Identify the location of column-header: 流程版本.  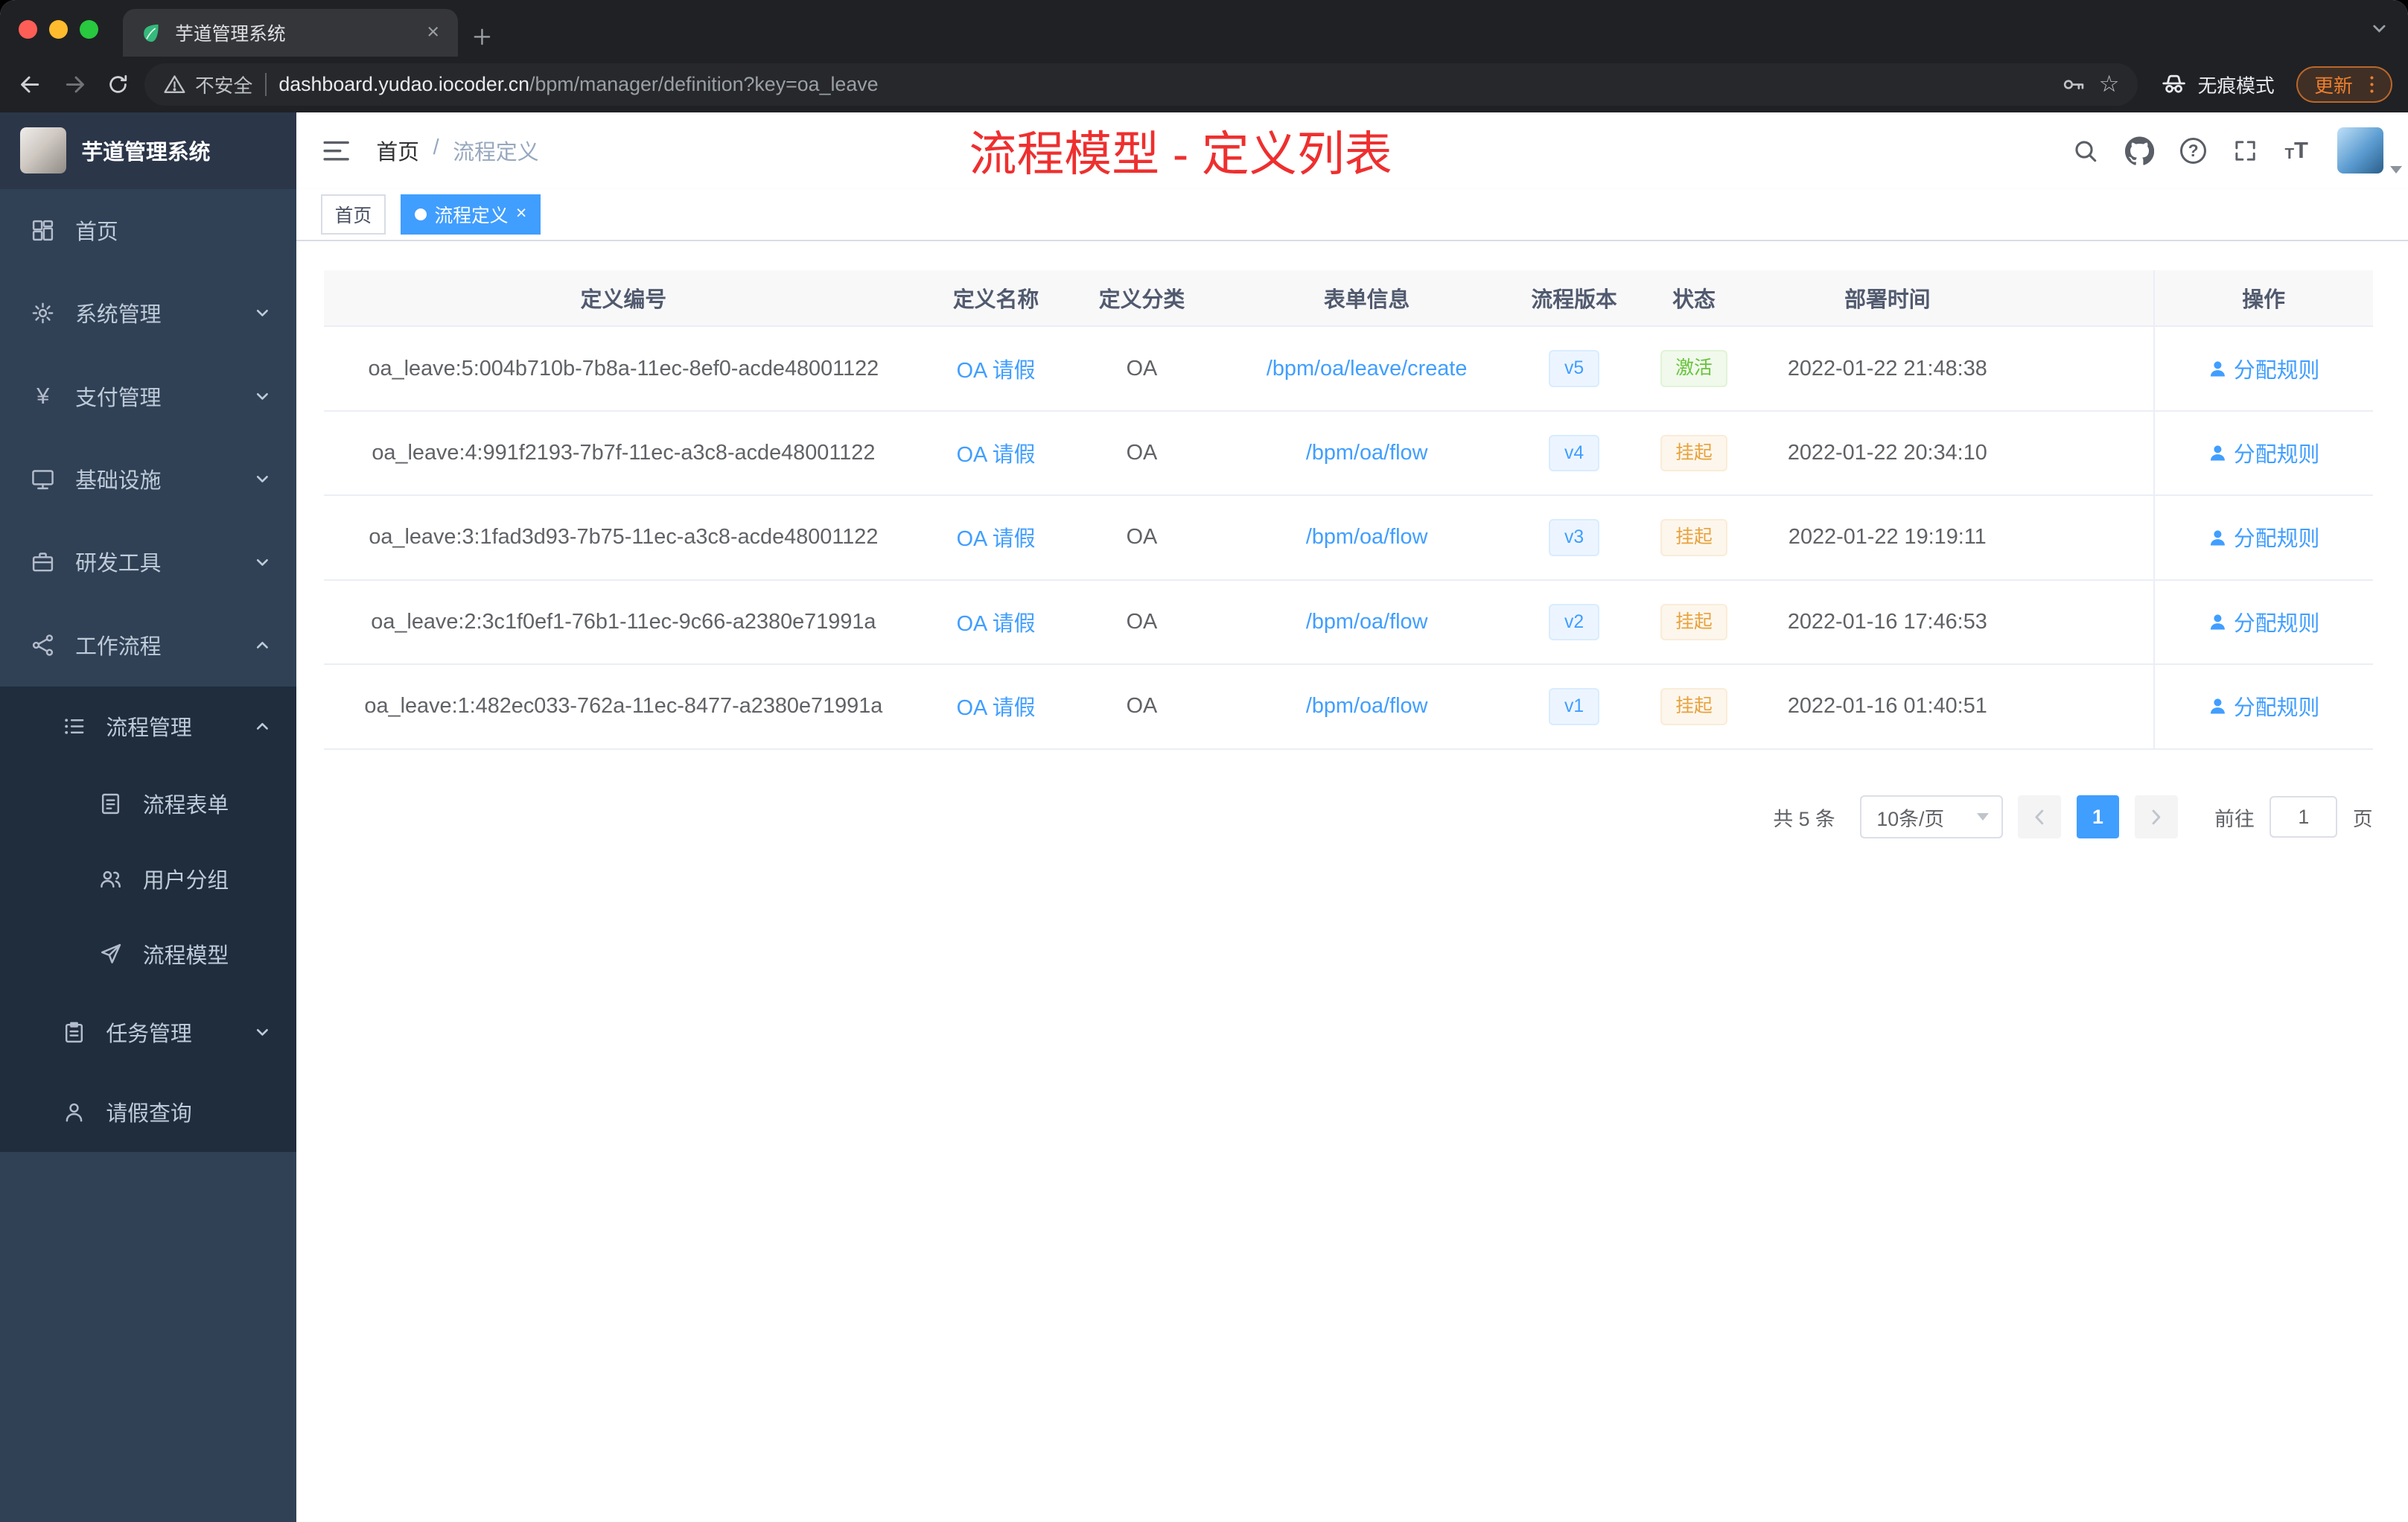
(1574, 299).